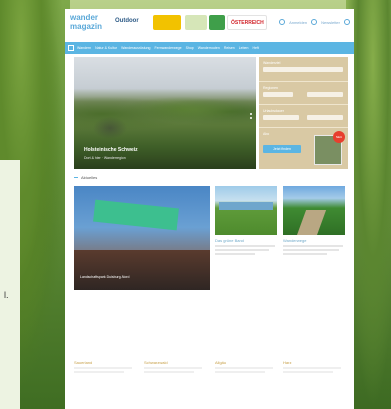 The image size is (391, 409). I want to click on duration-option, so click(325, 117).